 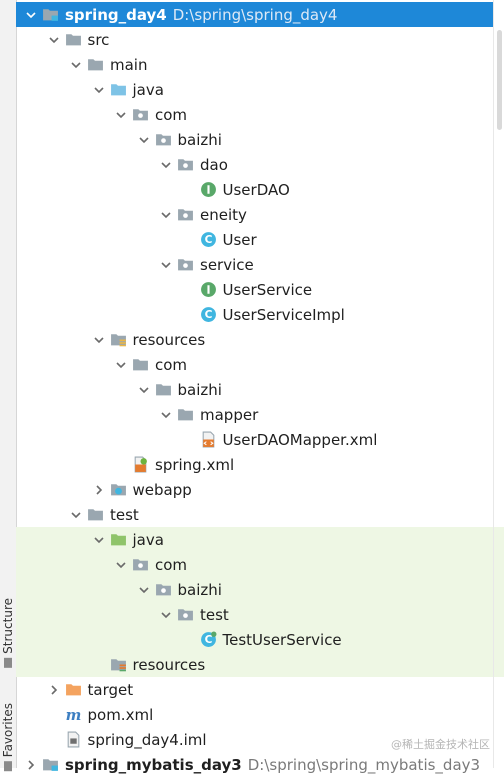 What do you see at coordinates (255, 689) in the screenshot?
I see `tree-row-target: target` at bounding box center [255, 689].